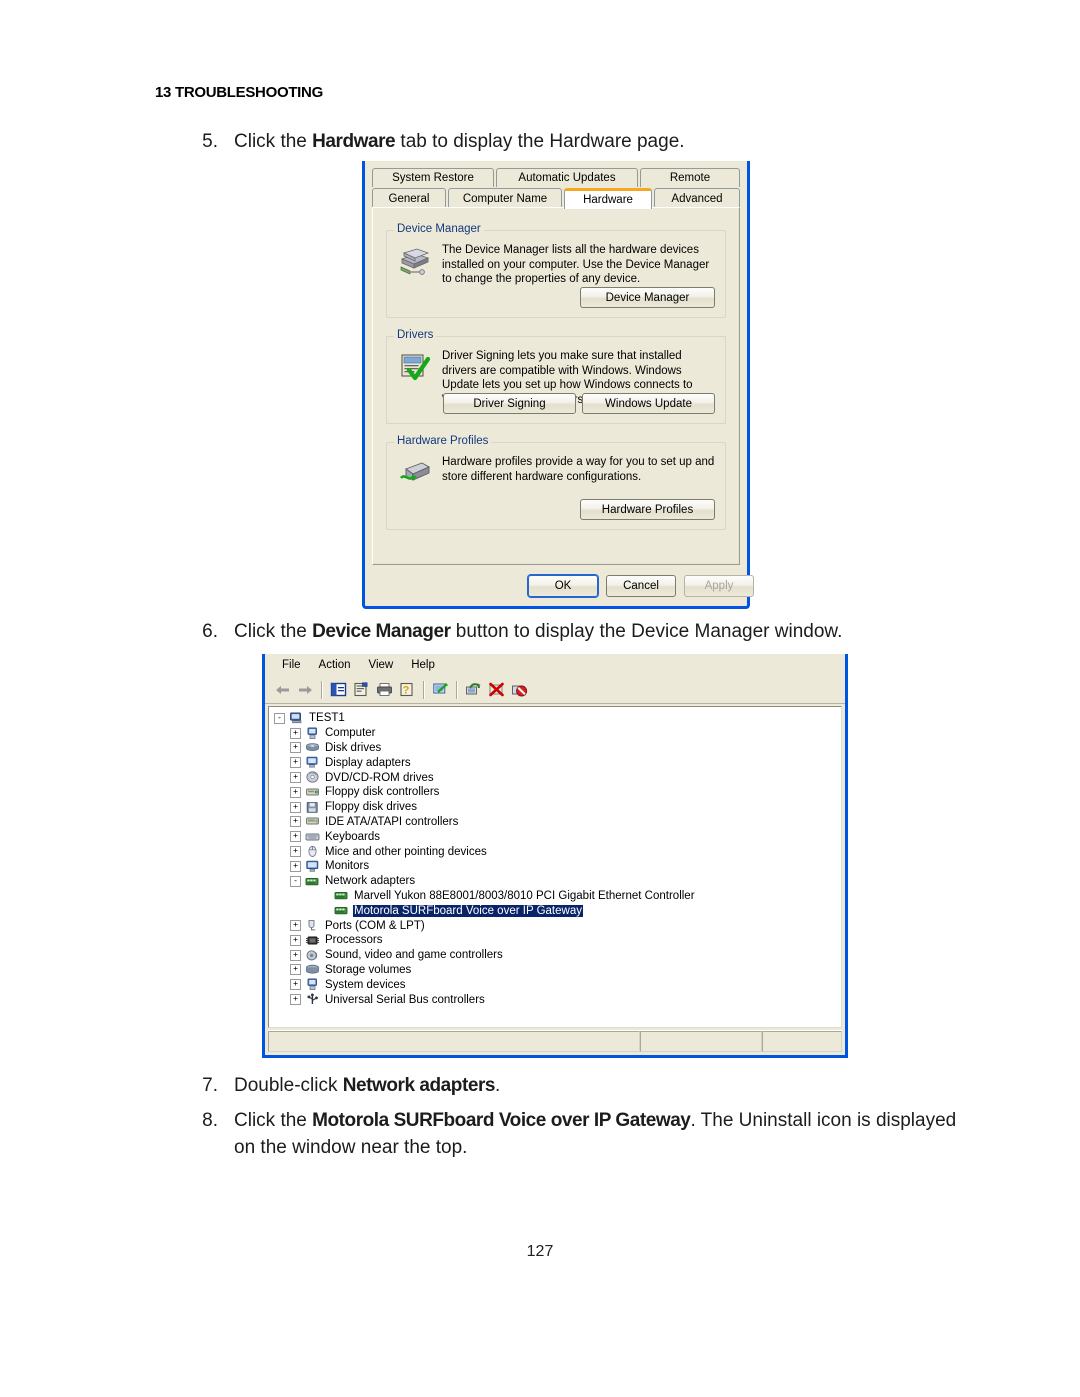  Describe the element at coordinates (350, 733) in the screenshot. I see `device-tree-node-label: Computer` at that location.